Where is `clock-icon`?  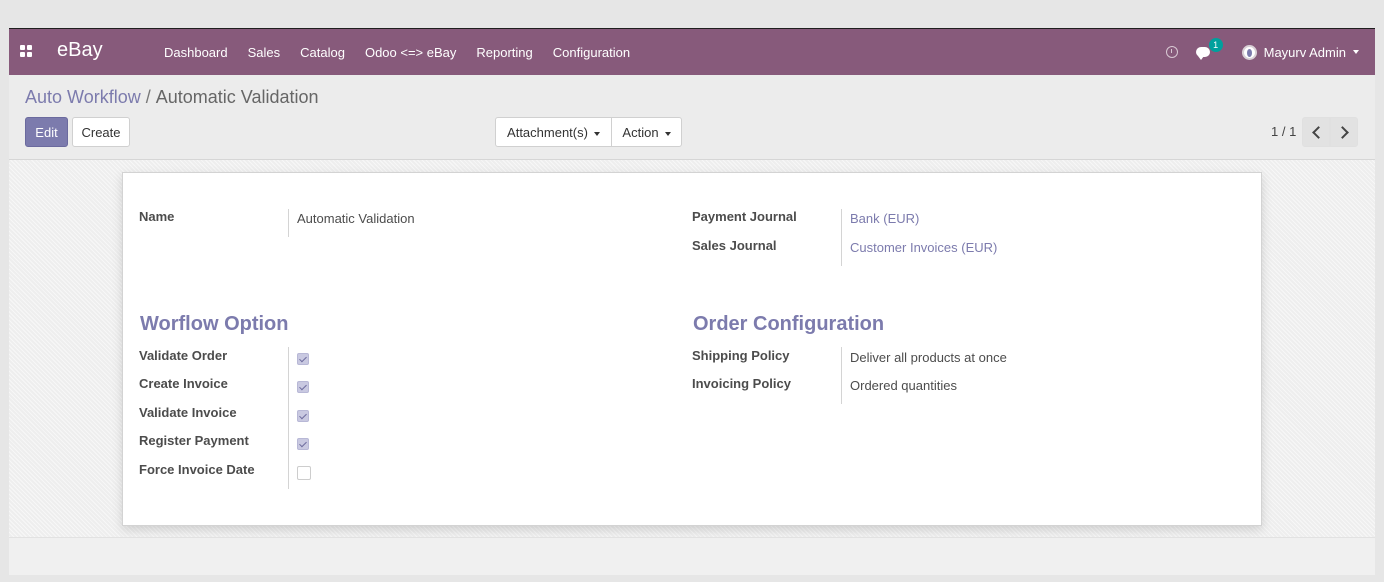
clock-icon is located at coordinates (1171, 52).